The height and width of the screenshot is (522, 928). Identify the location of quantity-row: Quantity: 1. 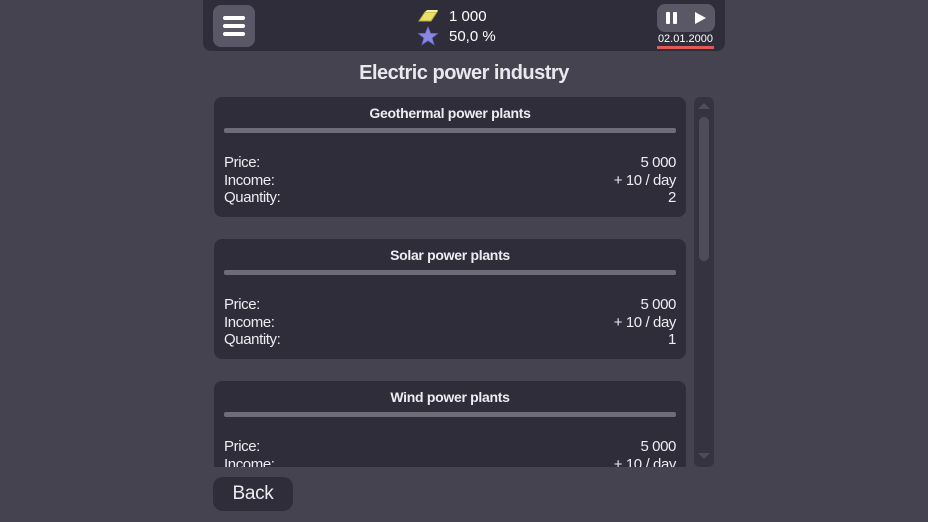
(450, 340).